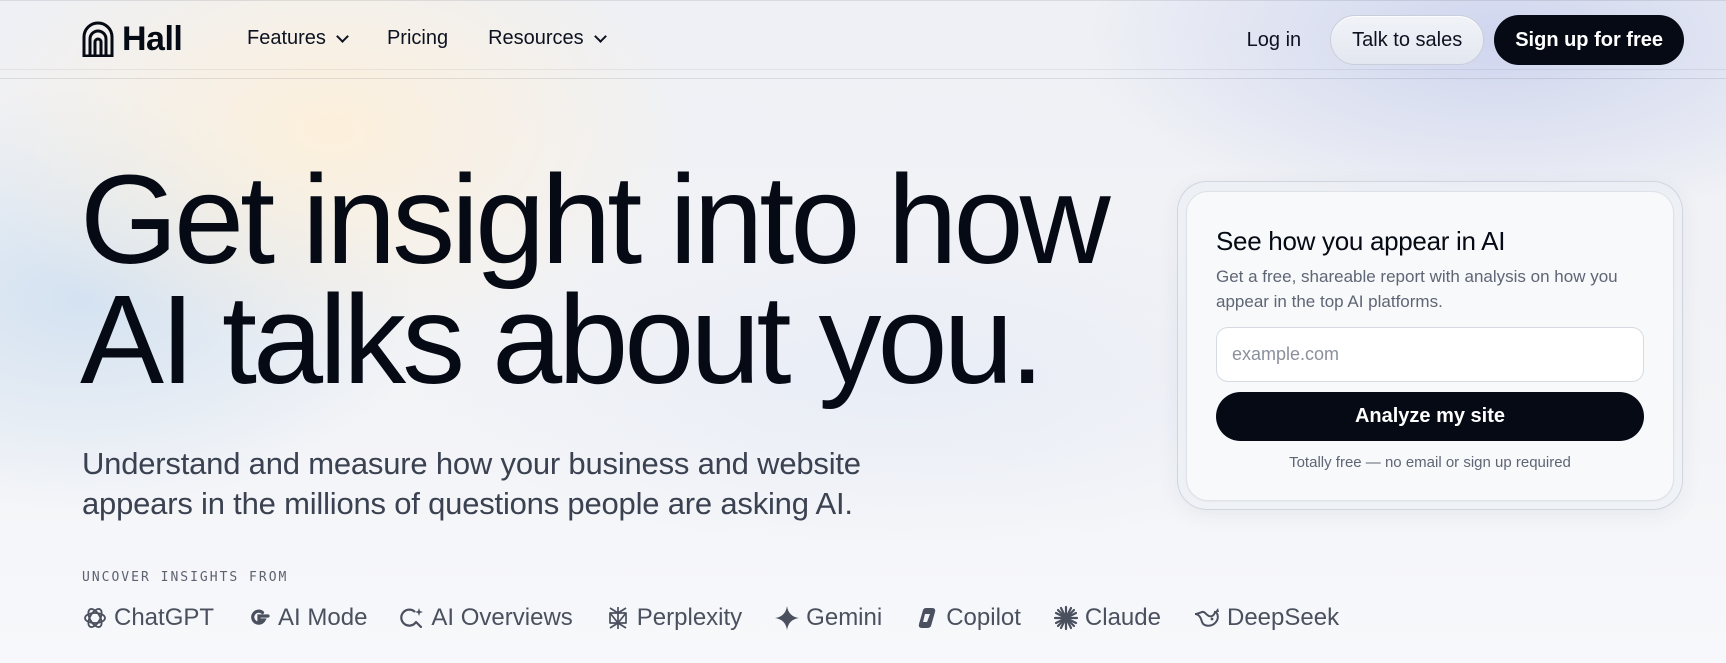 The height and width of the screenshot is (663, 1726). I want to click on platform-label: Gemini, so click(844, 617).